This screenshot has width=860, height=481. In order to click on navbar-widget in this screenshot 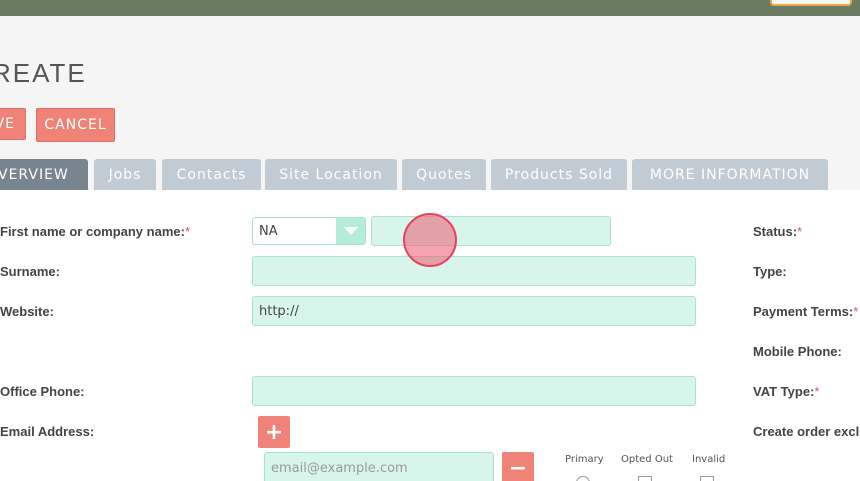, I will do `click(811, 3)`.